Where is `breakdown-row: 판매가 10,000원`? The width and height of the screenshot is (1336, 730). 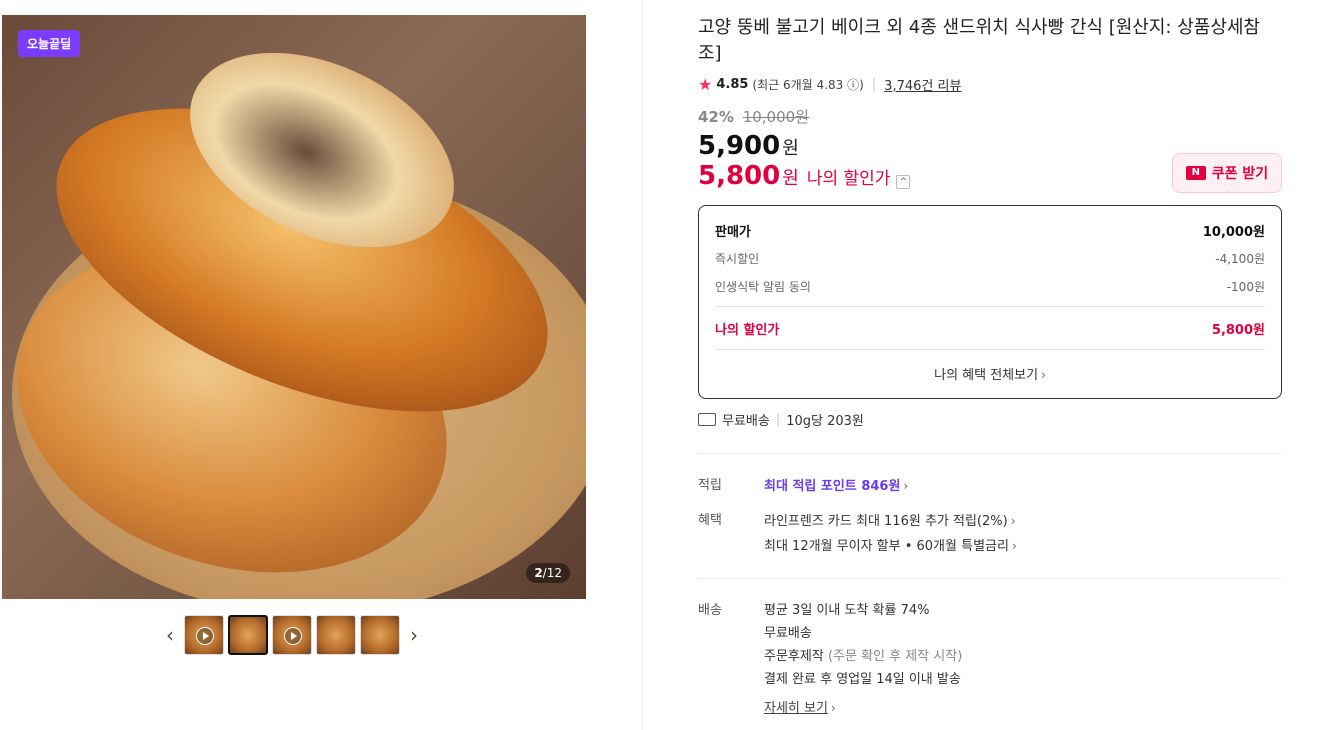 breakdown-row: 판매가 10,000원 is located at coordinates (990, 232).